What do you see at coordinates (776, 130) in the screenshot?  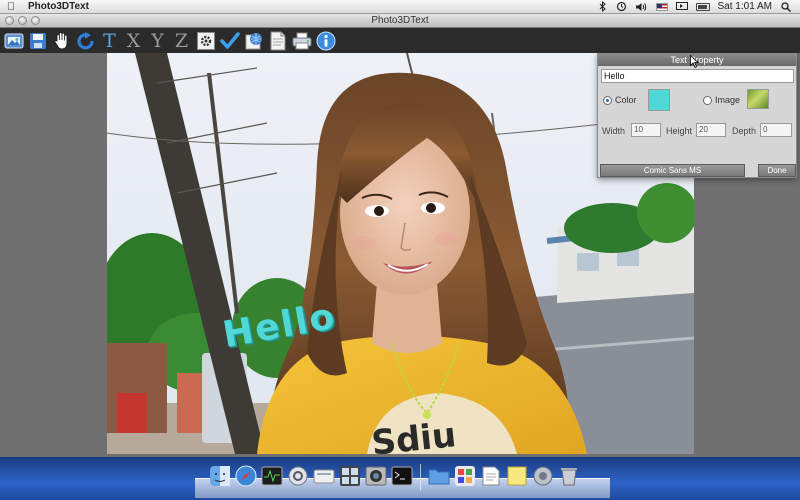 I see `depth-field: 0` at bounding box center [776, 130].